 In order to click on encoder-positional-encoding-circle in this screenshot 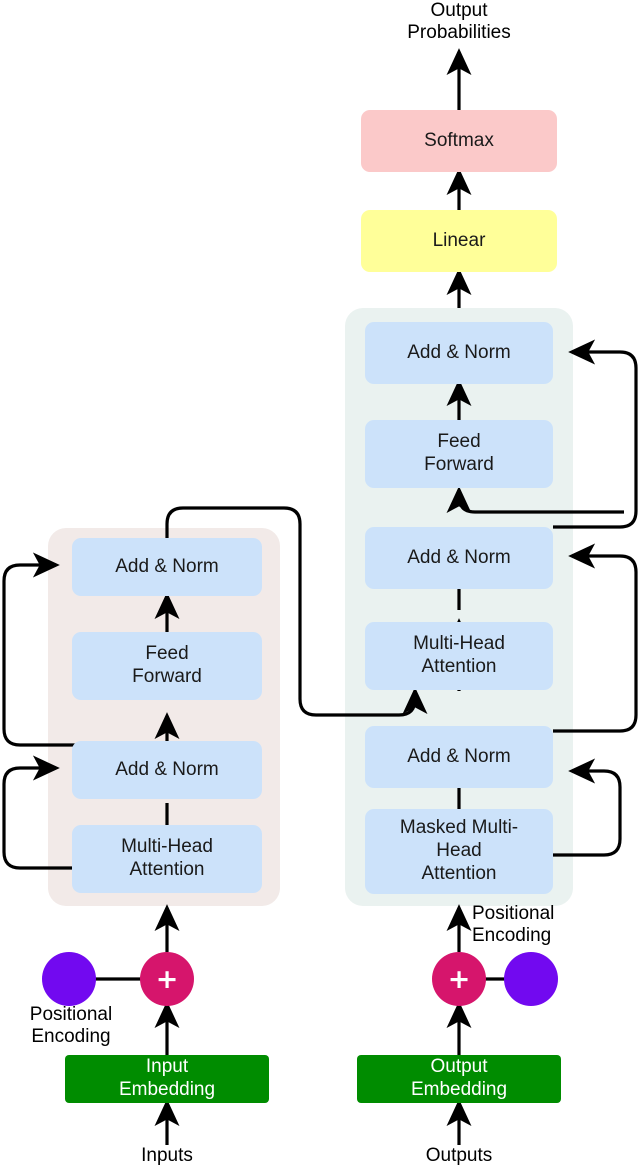, I will do `click(69, 979)`.